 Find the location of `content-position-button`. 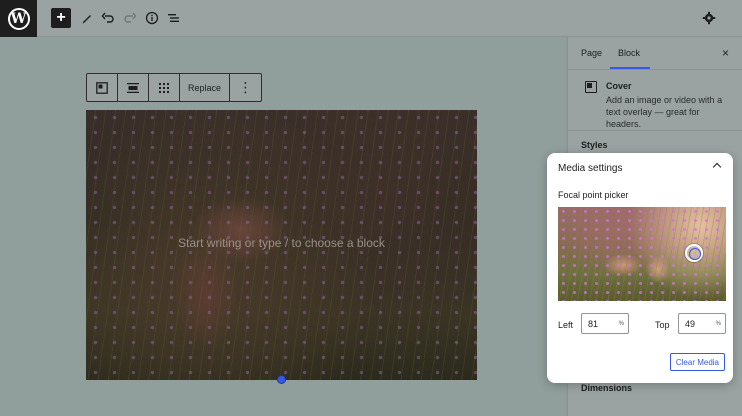

content-position-button is located at coordinates (164, 87).